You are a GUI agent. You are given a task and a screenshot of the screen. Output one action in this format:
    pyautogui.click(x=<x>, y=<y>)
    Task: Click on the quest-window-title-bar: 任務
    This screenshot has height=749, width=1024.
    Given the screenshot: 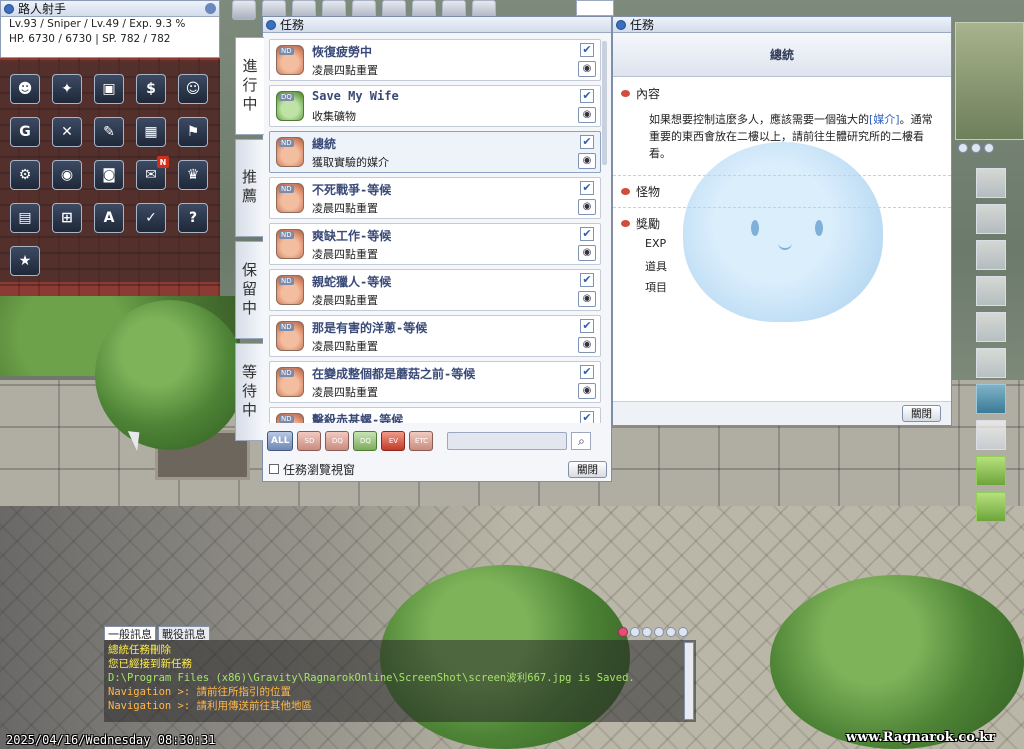 What is the action you would take?
    pyautogui.click(x=437, y=25)
    